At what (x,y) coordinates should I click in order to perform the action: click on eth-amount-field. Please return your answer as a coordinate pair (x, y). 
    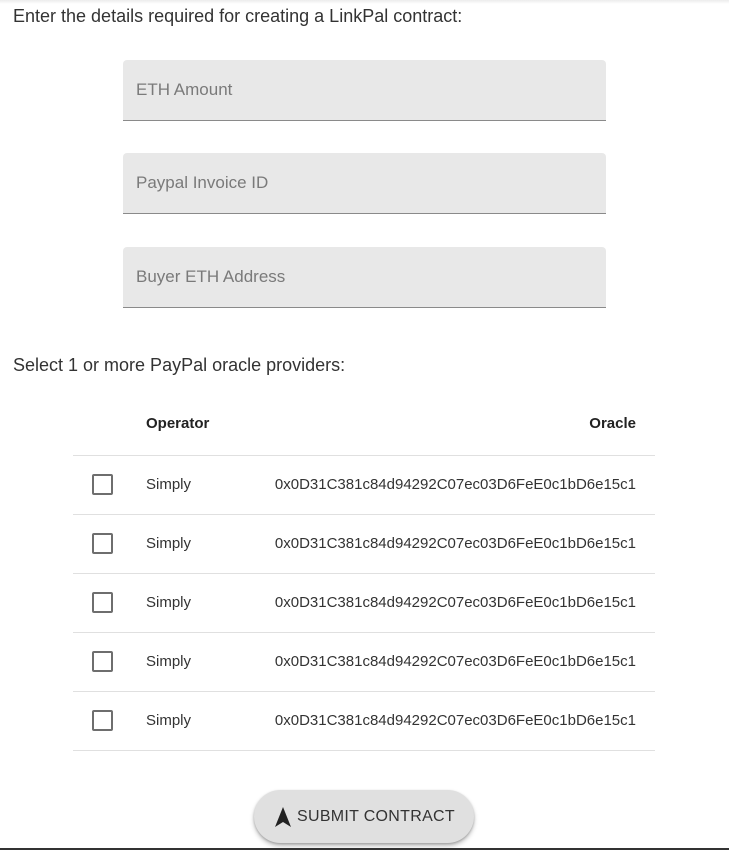
    Looking at the image, I should click on (364, 90).